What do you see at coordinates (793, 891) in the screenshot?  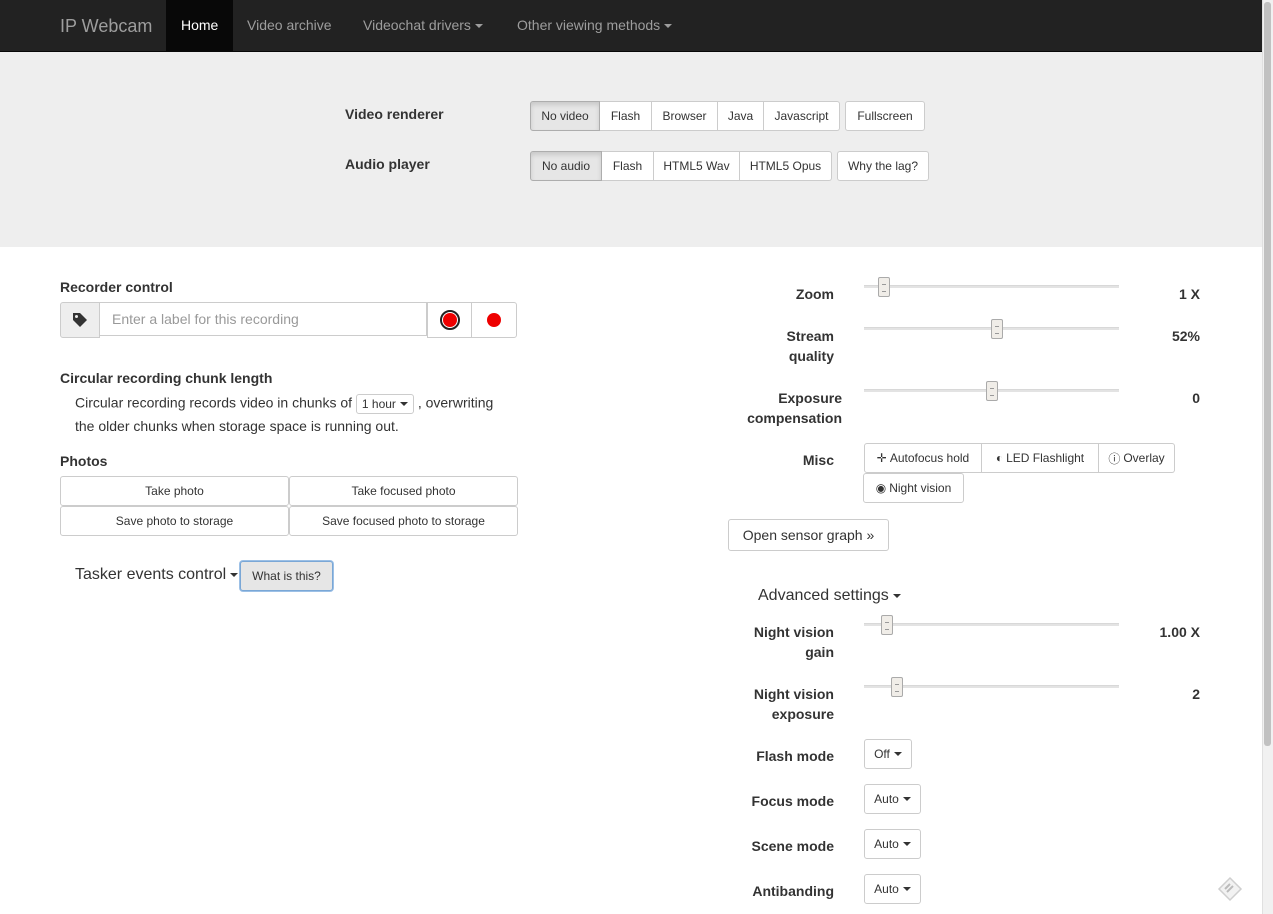 I see `antibanding-label: Antibanding` at bounding box center [793, 891].